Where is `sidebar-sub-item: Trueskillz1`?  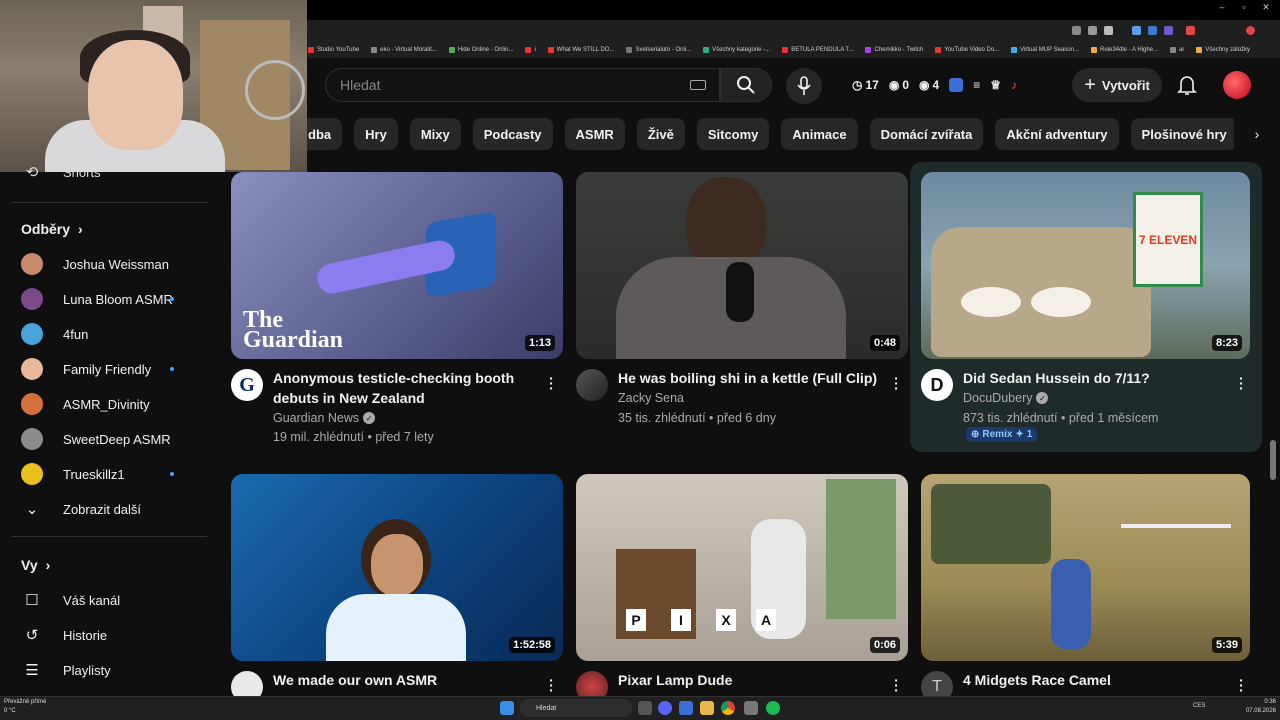
sidebar-sub-item: Trueskillz1 is located at coordinates (105, 474).